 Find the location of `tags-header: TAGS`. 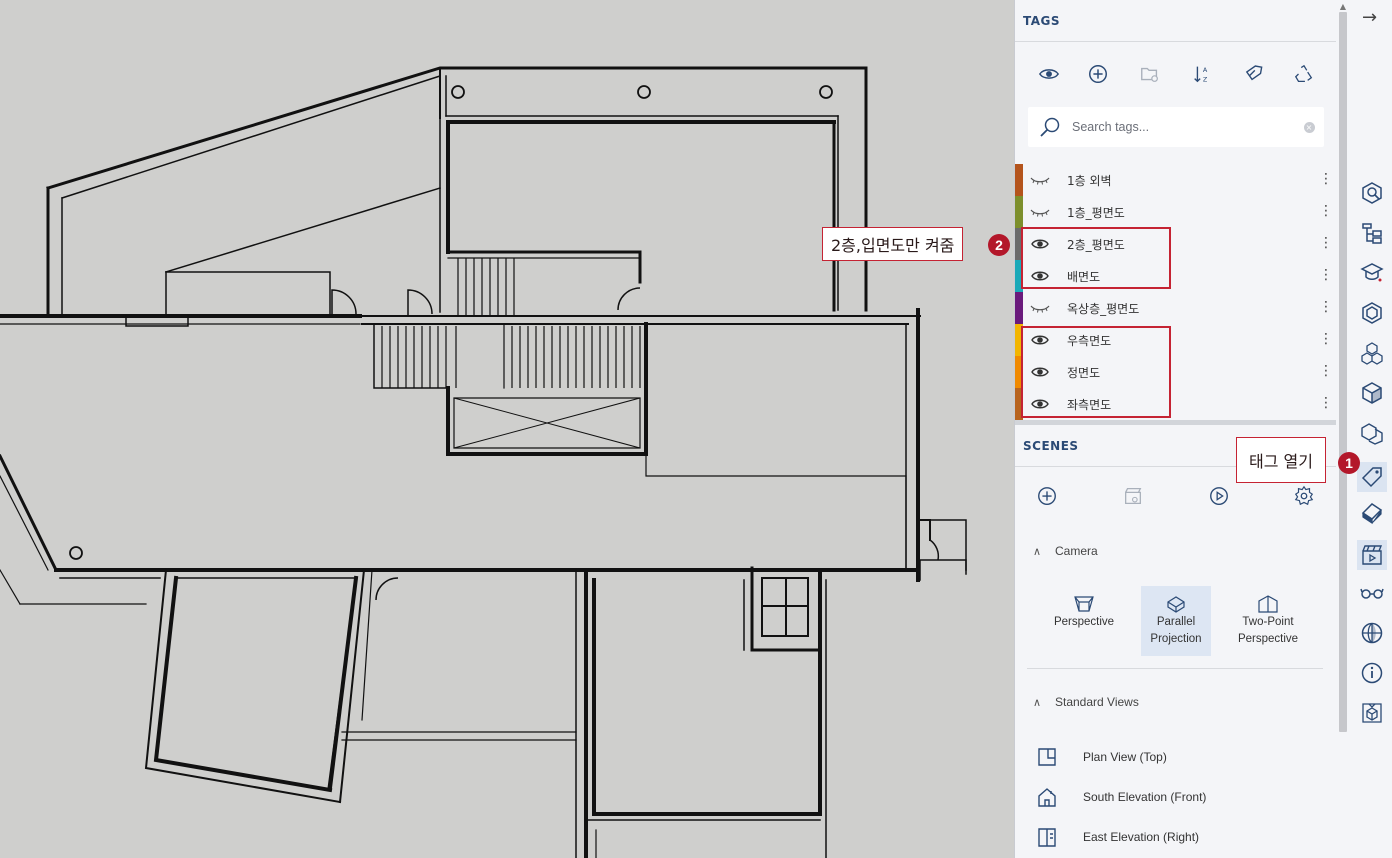

tags-header: TAGS is located at coordinates (1176, 21).